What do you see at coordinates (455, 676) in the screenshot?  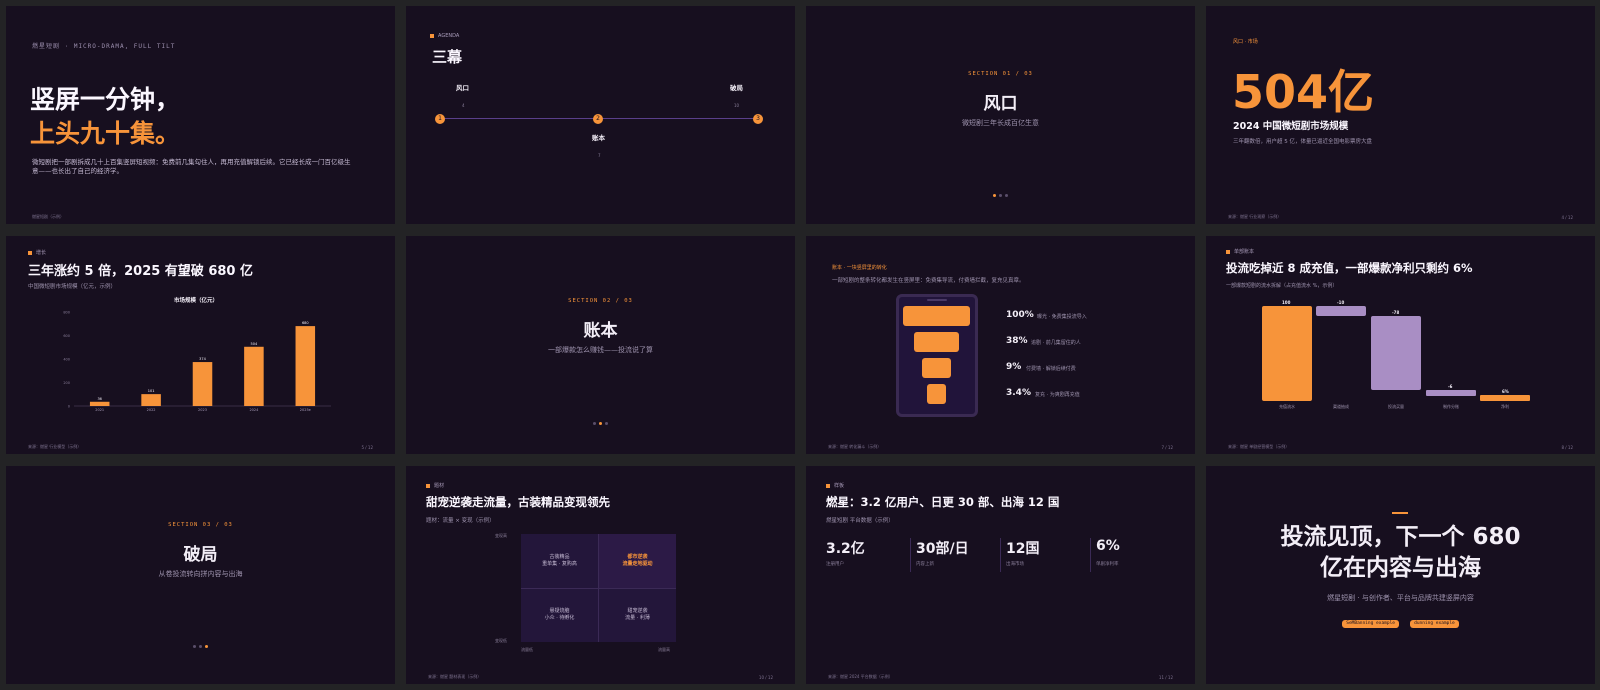 I see `matrix-footer: 来源：燃星 题材表现（示例）` at bounding box center [455, 676].